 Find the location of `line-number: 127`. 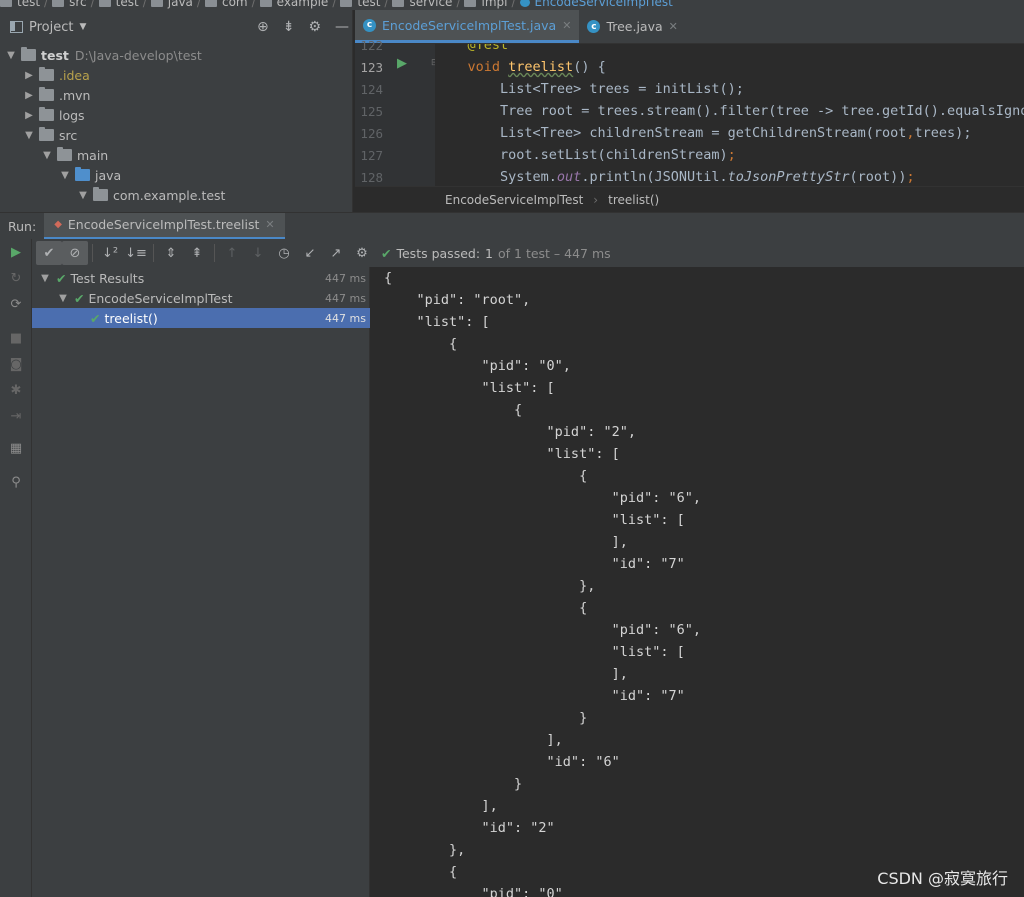

line-number: 127 is located at coordinates (371, 155).